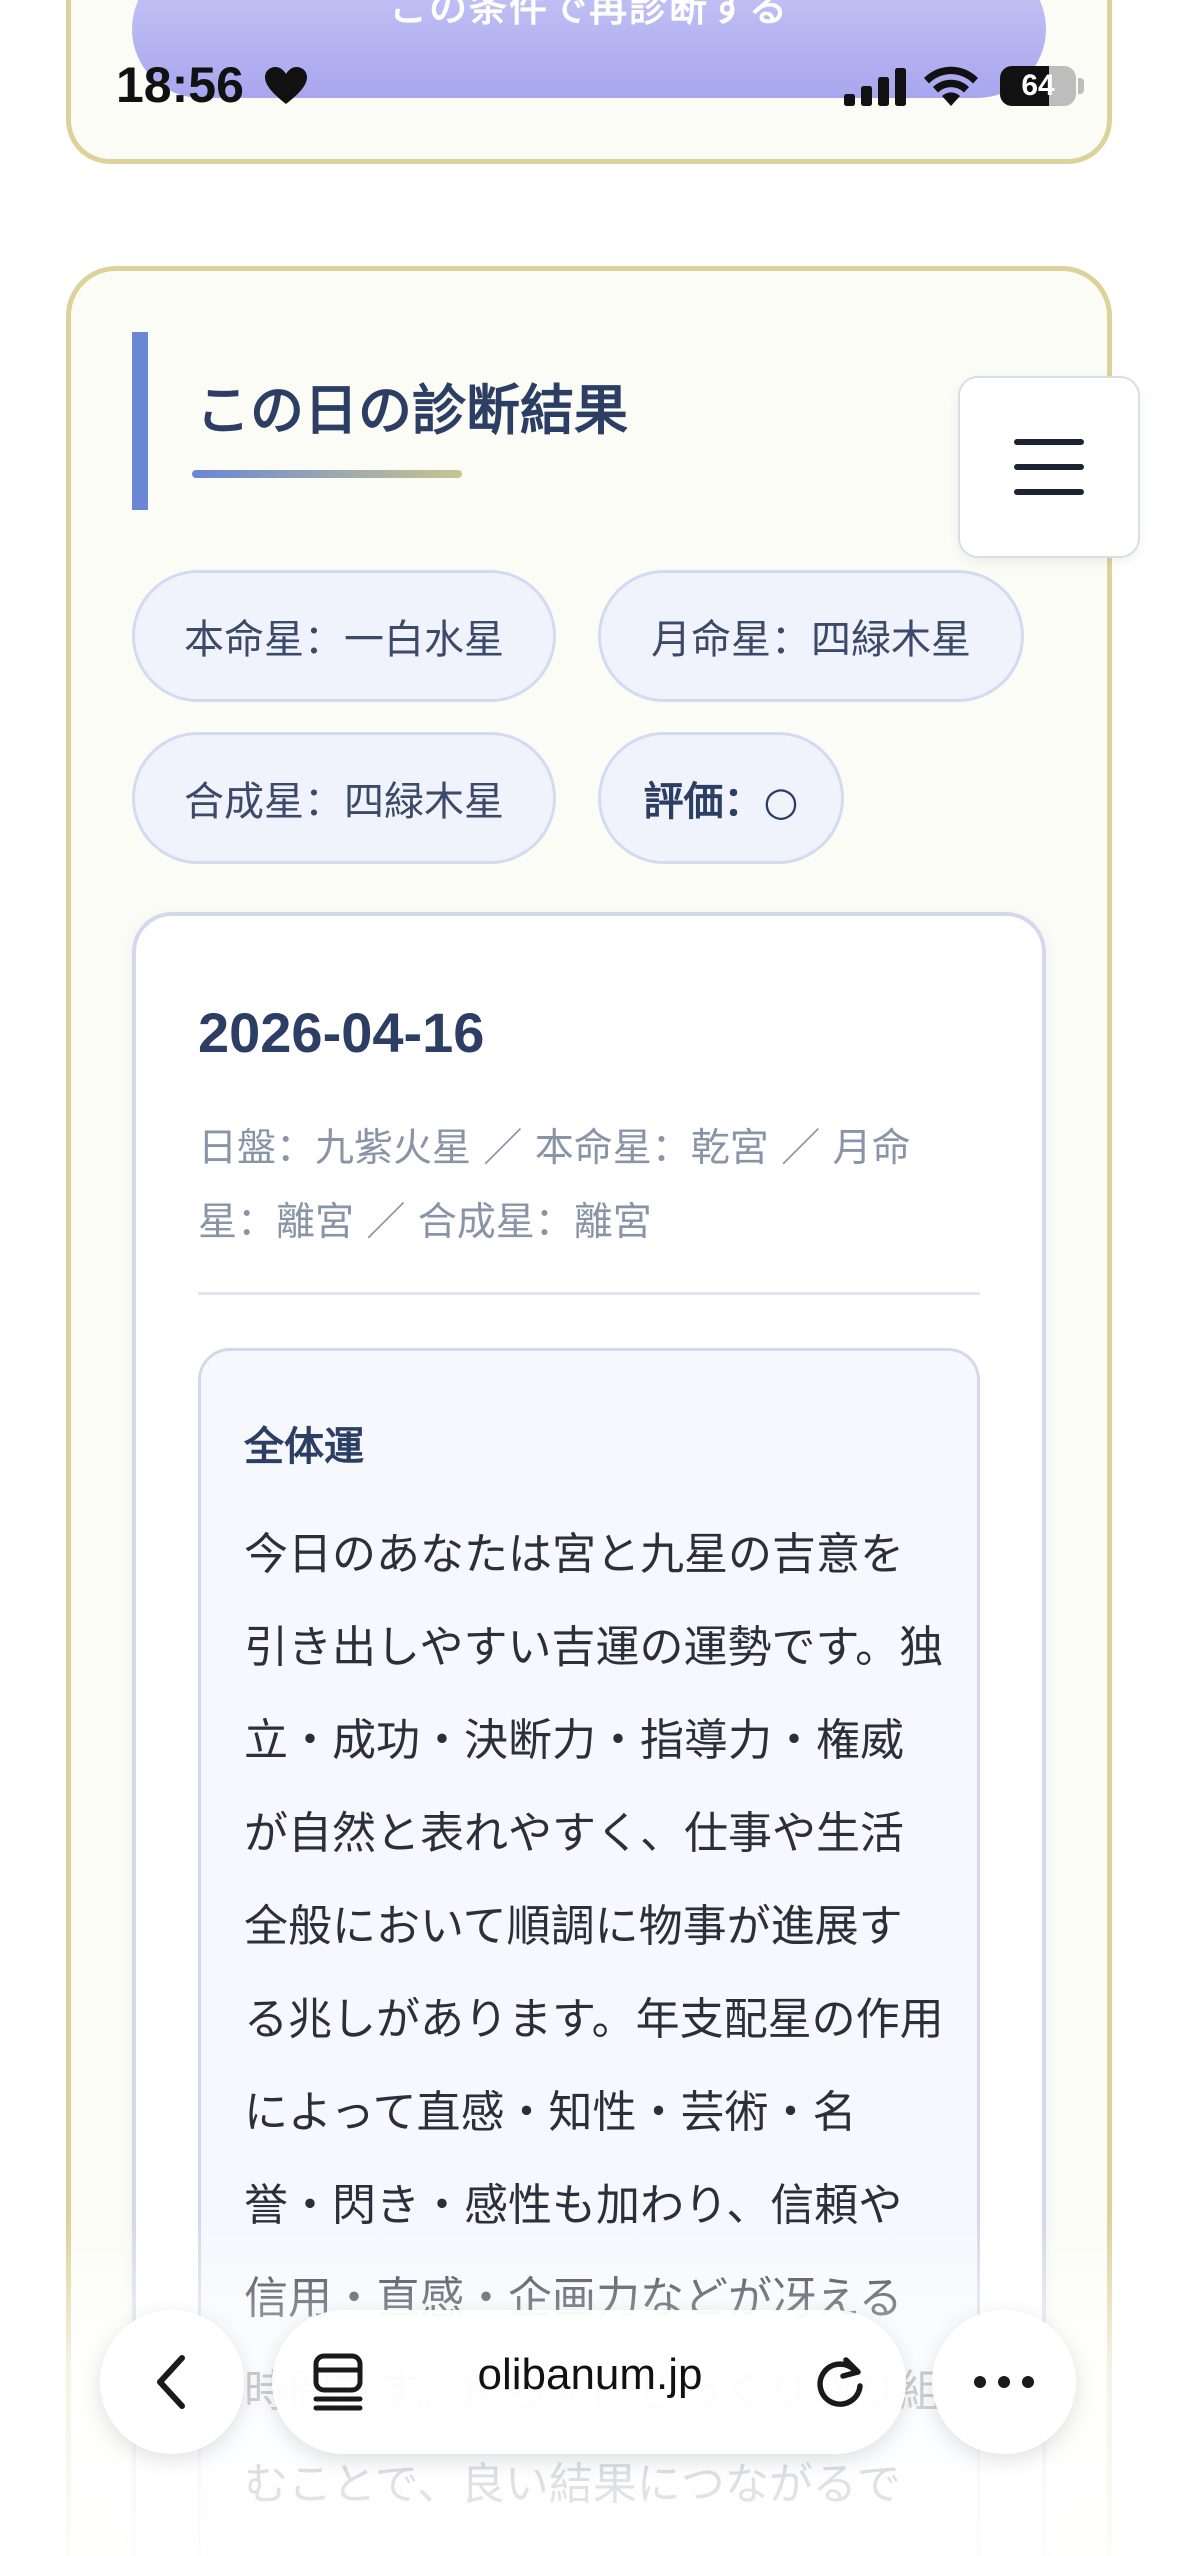 The image size is (1179, 2556). I want to click on chip-rating: 評価：○, so click(721, 798).